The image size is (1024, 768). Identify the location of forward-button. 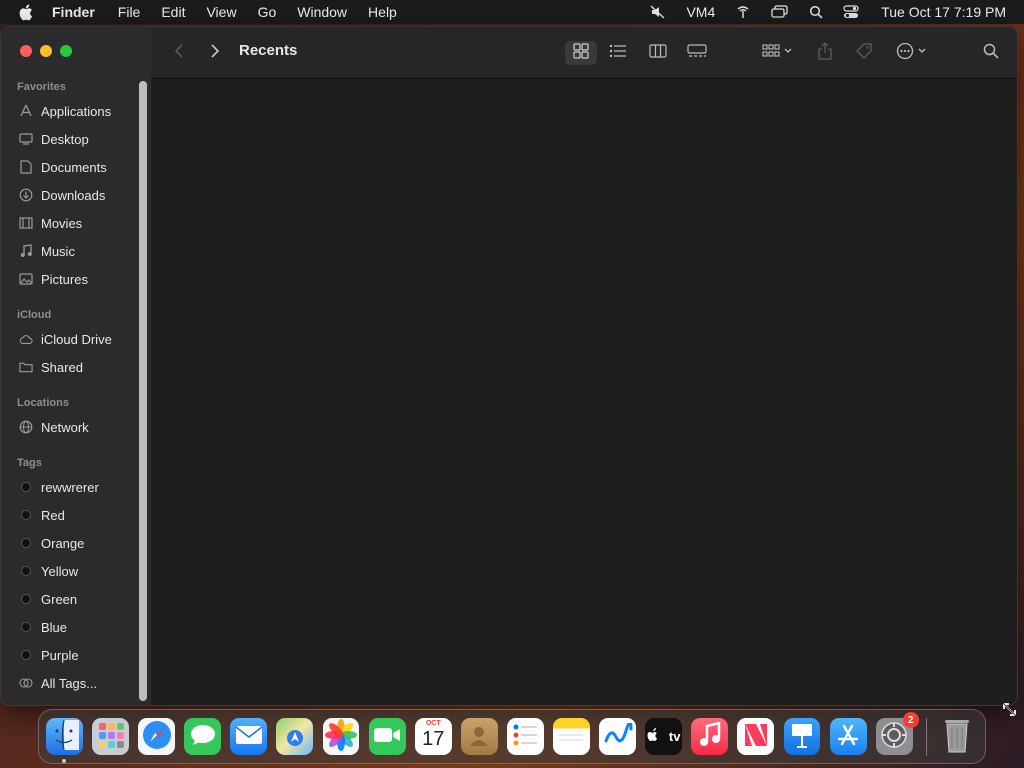
(215, 53).